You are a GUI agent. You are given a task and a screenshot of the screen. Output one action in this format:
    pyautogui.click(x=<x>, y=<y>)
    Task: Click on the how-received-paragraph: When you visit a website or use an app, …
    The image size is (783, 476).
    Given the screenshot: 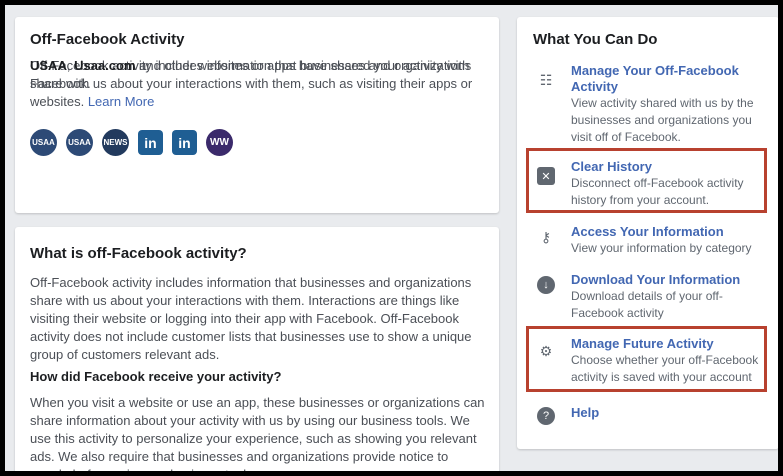 What is the action you would take?
    pyautogui.click(x=257, y=433)
    